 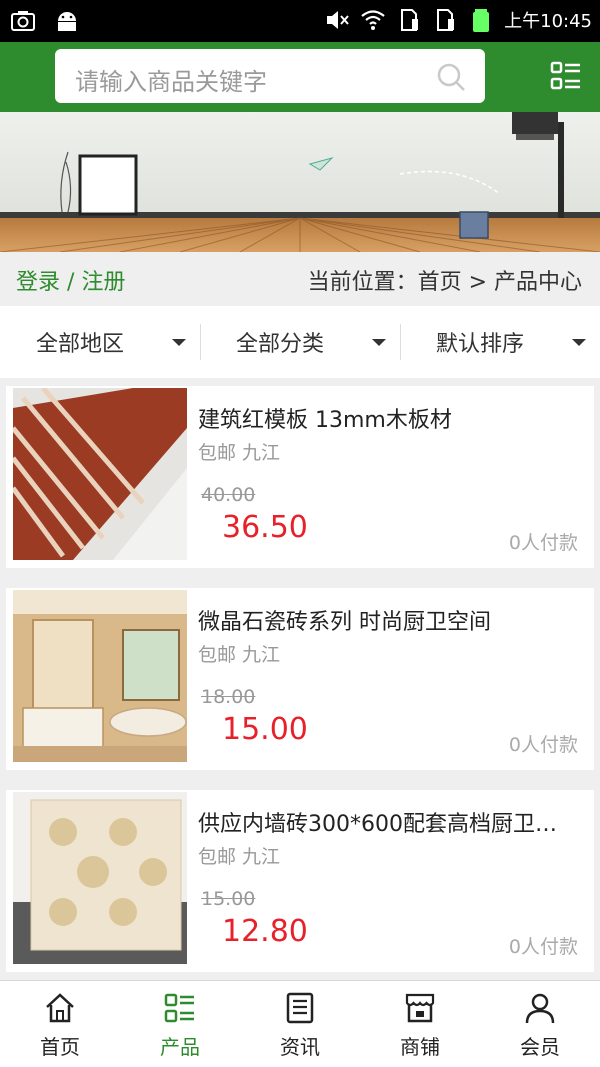 What do you see at coordinates (300, 21) in the screenshot?
I see `status-bar: 上午10:45` at bounding box center [300, 21].